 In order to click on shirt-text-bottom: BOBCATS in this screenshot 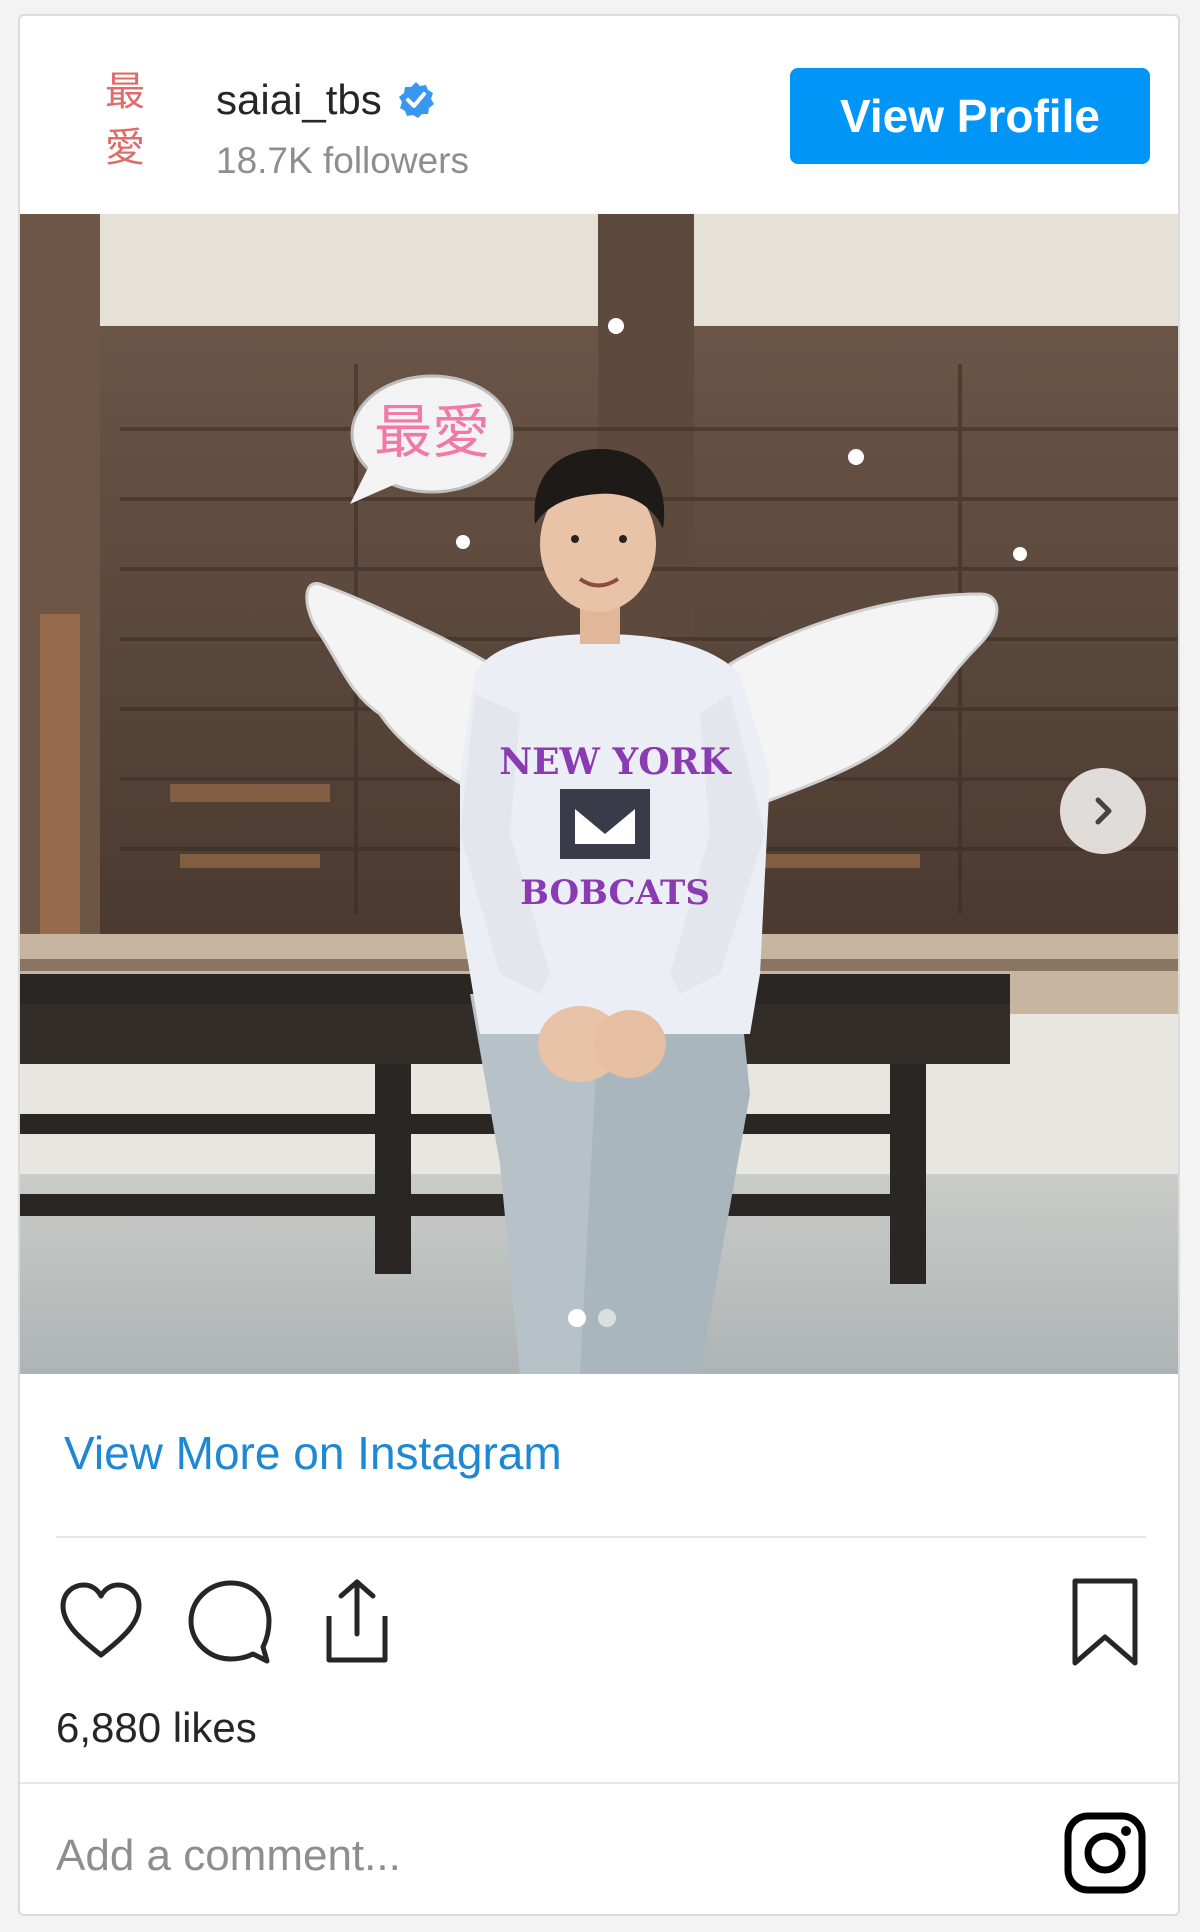, I will do `click(615, 893)`.